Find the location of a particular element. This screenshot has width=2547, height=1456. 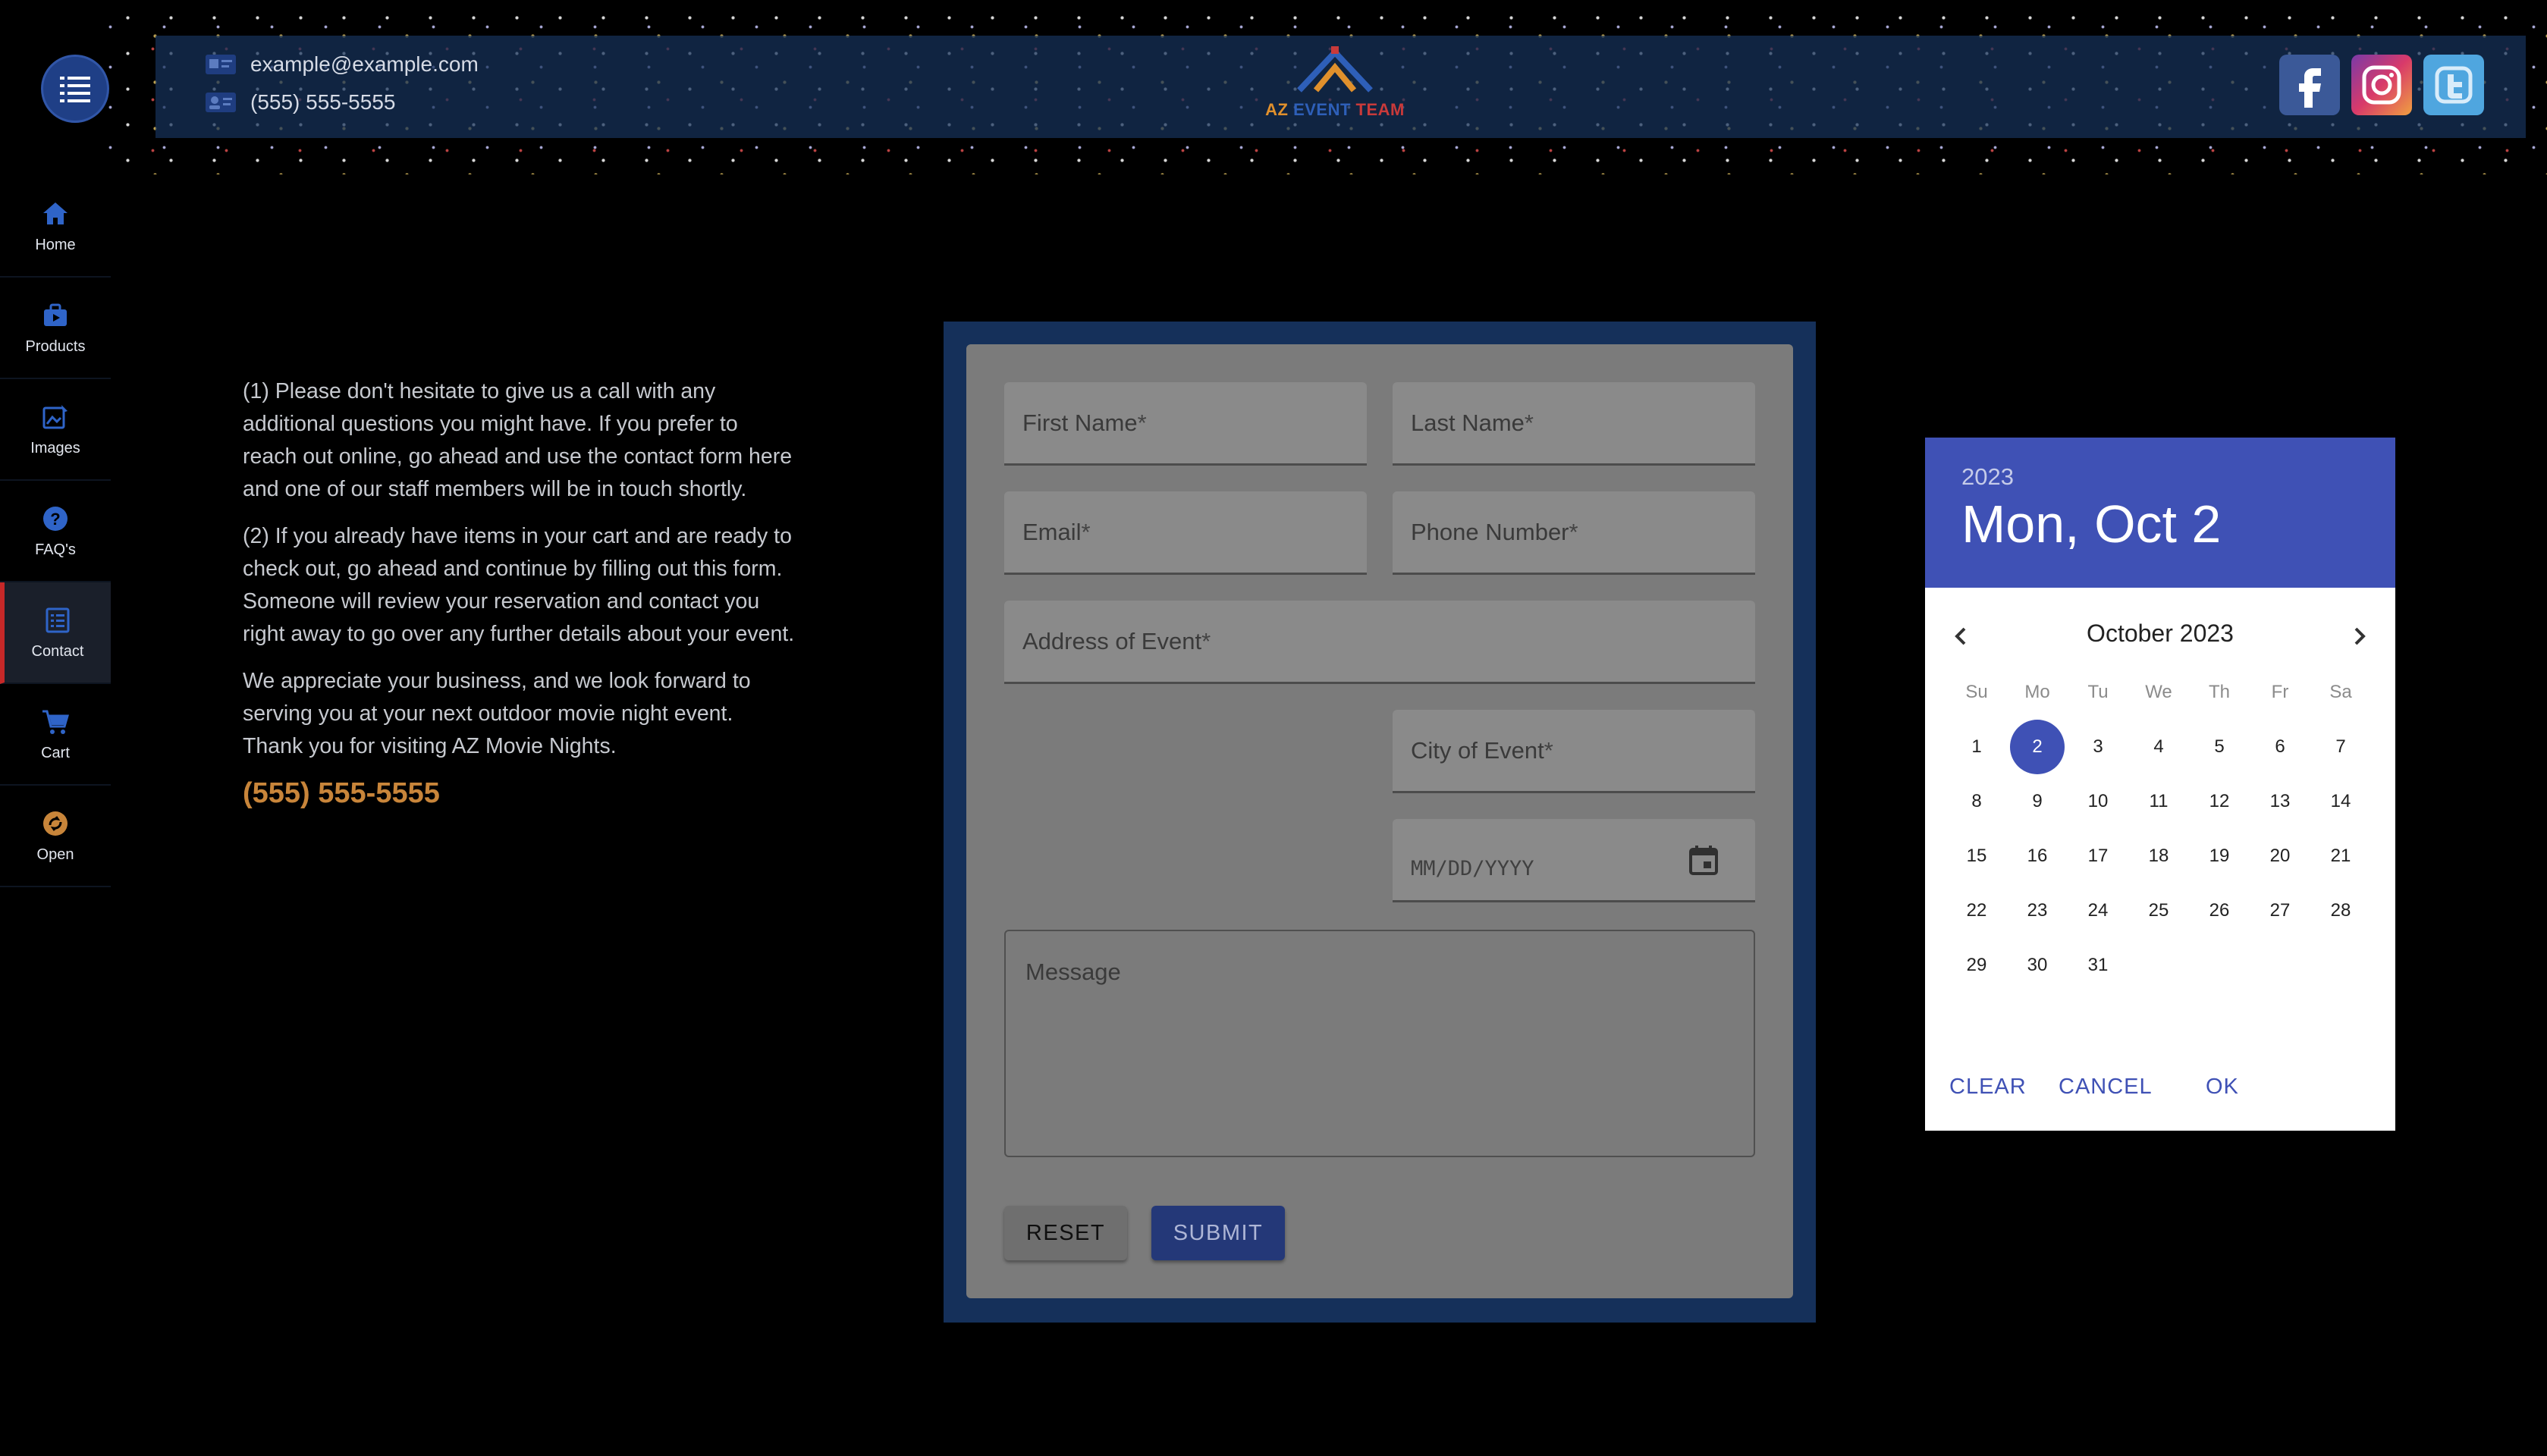

calendar-week-row: 8 9 10 11 12 13 14 is located at coordinates (2158, 801).